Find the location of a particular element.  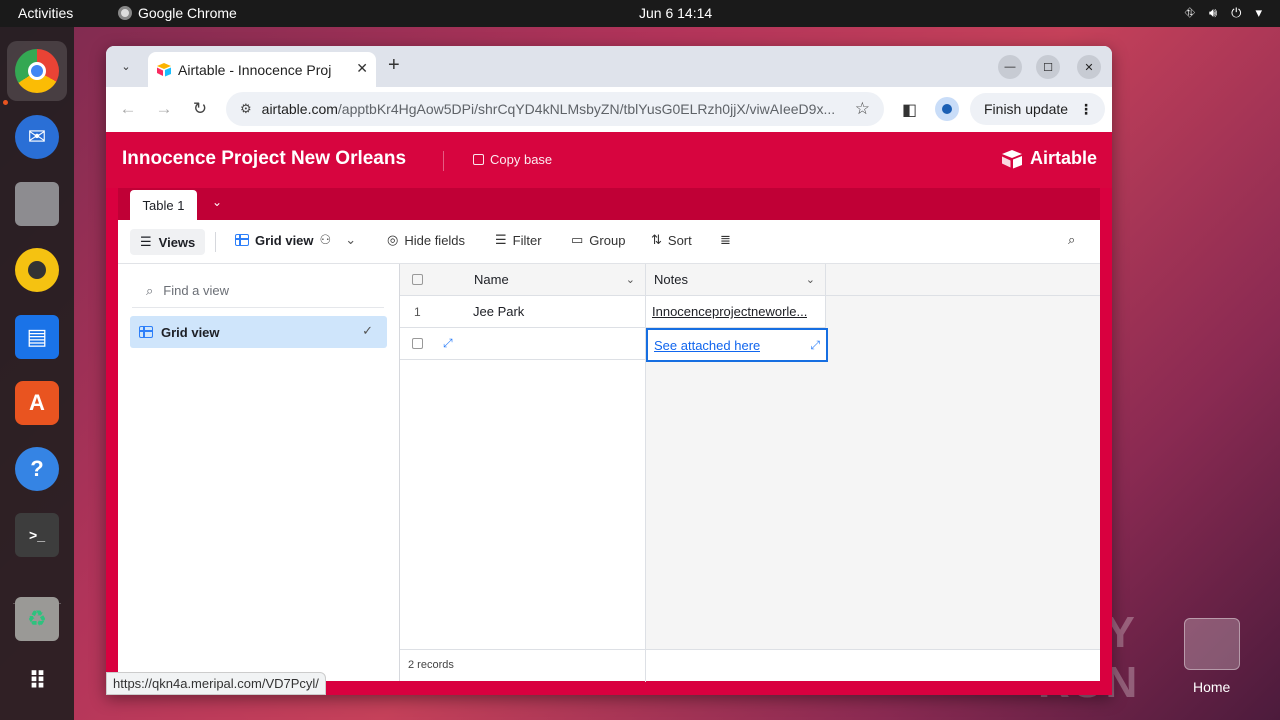

sidebar-item-grid-view: Grid view ✓ is located at coordinates (258, 332).